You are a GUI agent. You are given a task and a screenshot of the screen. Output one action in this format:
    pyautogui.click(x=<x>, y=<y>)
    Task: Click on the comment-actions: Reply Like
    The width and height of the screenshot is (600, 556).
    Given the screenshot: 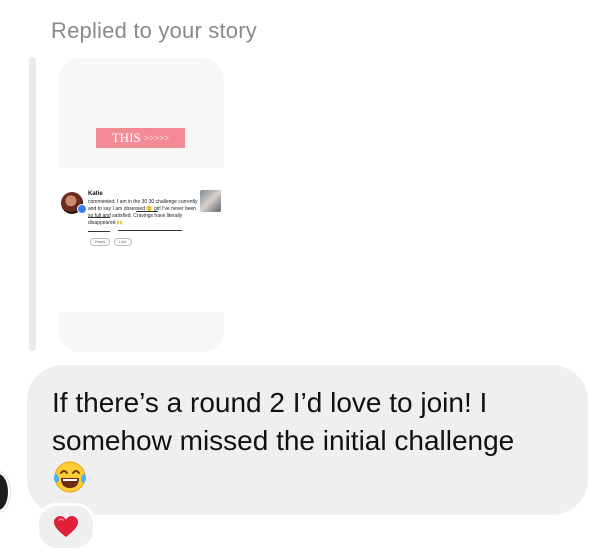 What is the action you would take?
    pyautogui.click(x=111, y=242)
    